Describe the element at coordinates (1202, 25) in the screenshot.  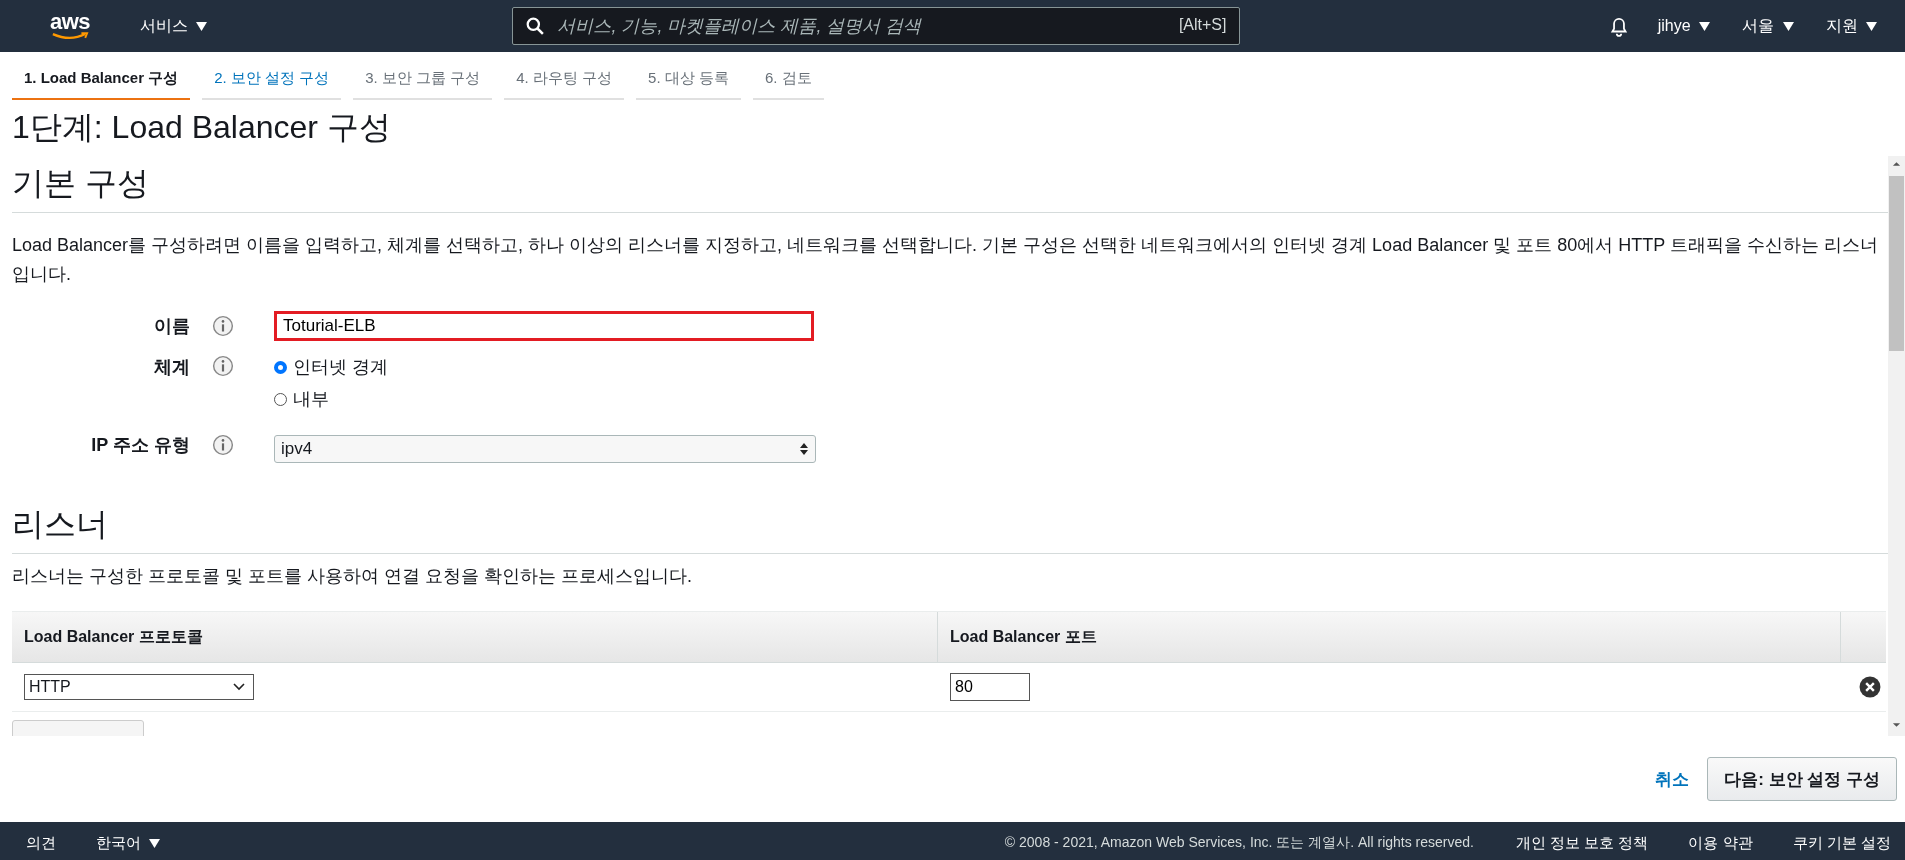
I see `shortcut-hint: [Alt+S]` at that location.